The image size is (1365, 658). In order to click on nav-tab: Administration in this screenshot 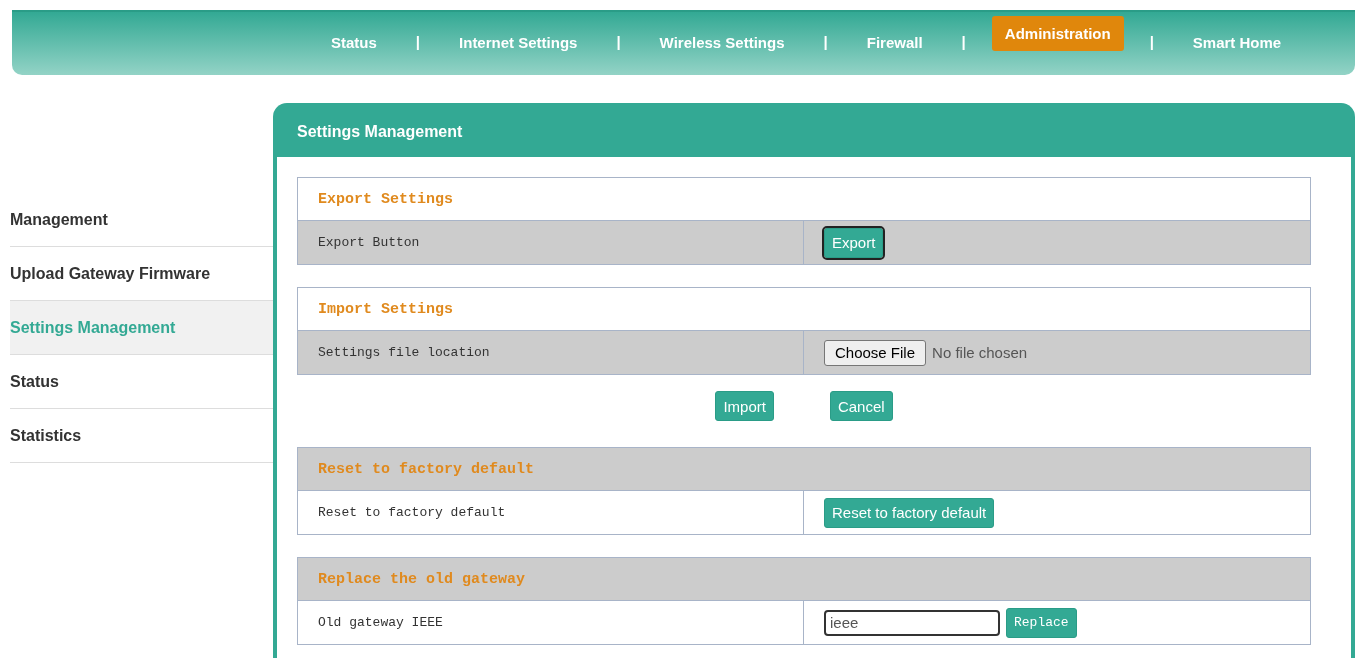, I will do `click(1057, 33)`.